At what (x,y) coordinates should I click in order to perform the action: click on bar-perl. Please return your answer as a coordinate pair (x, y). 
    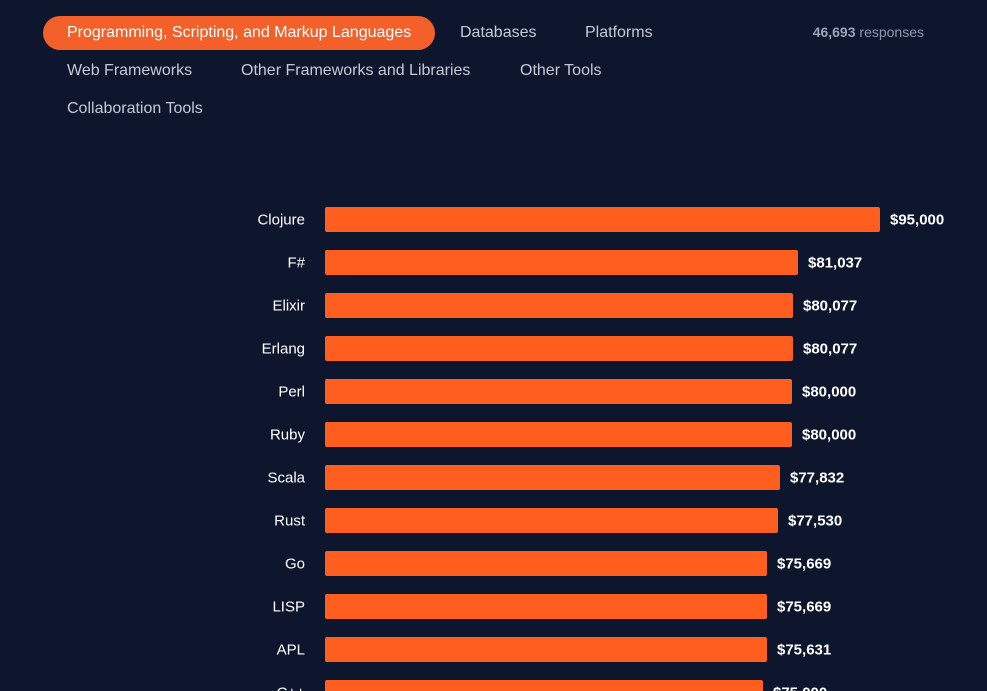
    Looking at the image, I should click on (558, 391).